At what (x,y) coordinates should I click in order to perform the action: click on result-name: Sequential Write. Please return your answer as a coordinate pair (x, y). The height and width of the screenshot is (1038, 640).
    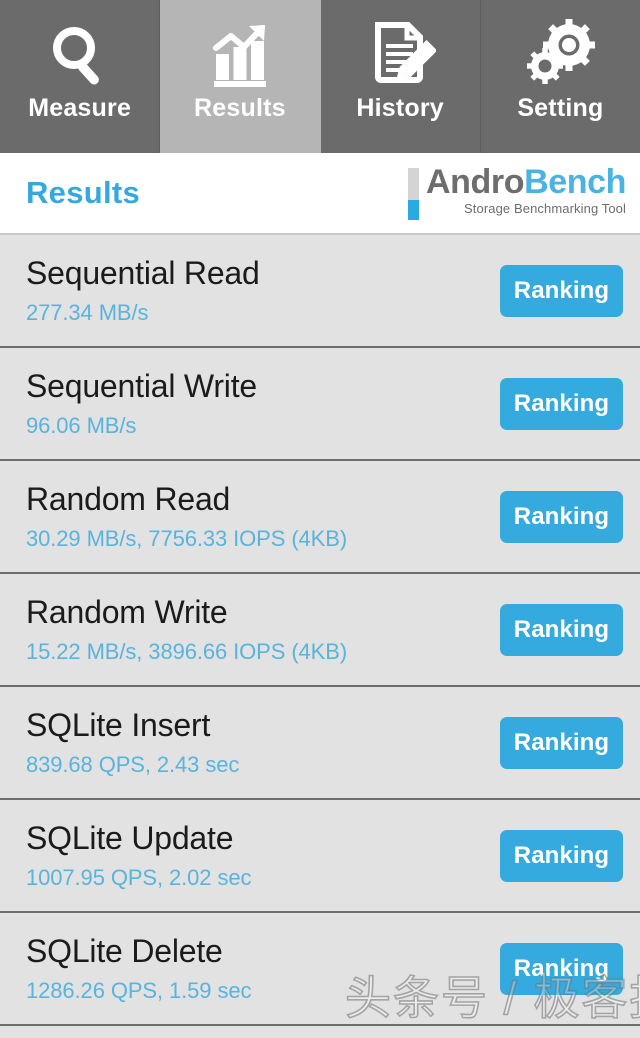
    Looking at the image, I should click on (142, 386).